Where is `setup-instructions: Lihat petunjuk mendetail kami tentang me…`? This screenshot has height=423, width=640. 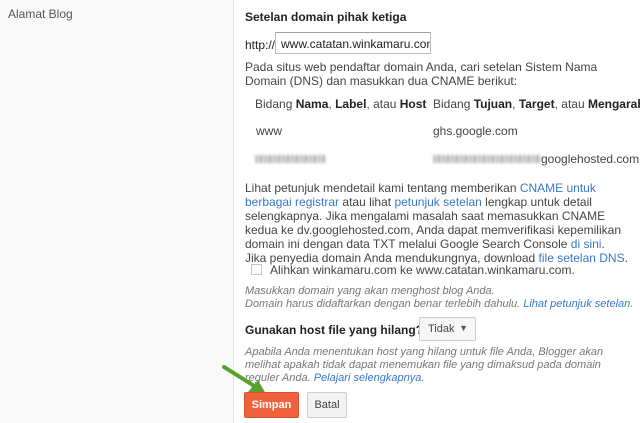
setup-instructions: Lihat petunjuk mendetail kami tentang me… is located at coordinates (436, 223).